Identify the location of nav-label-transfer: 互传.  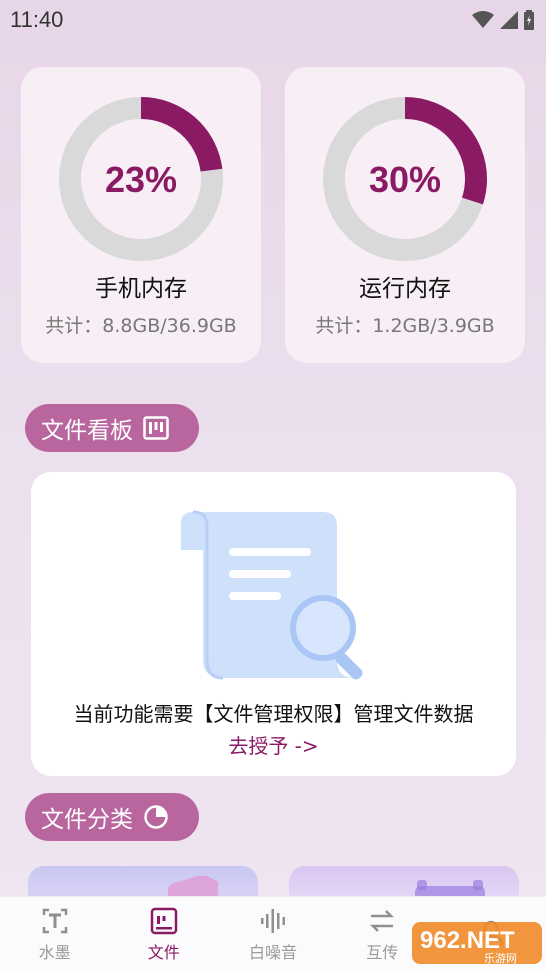
(382, 952).